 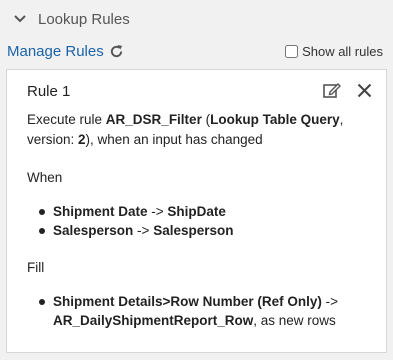 I want to click on list-item: Shipment Date -> ShipDate, so click(x=205, y=211).